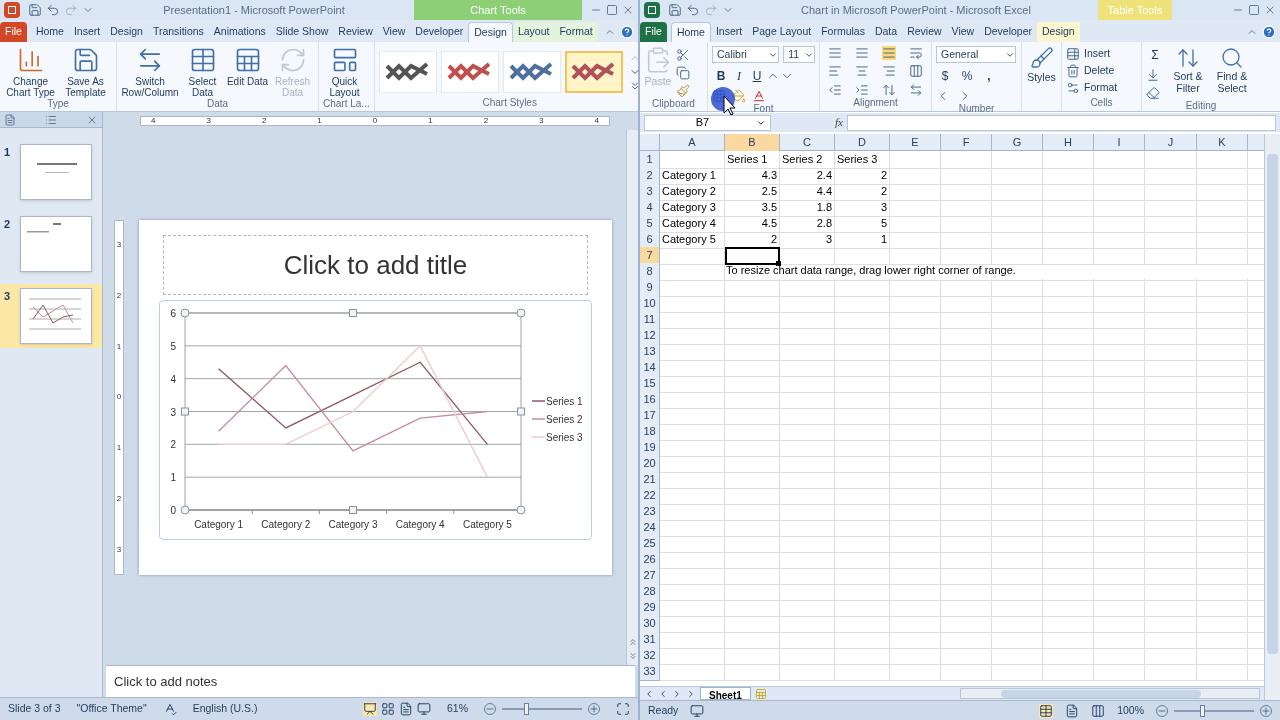  What do you see at coordinates (1269, 32) in the screenshot?
I see `help-icon` at bounding box center [1269, 32].